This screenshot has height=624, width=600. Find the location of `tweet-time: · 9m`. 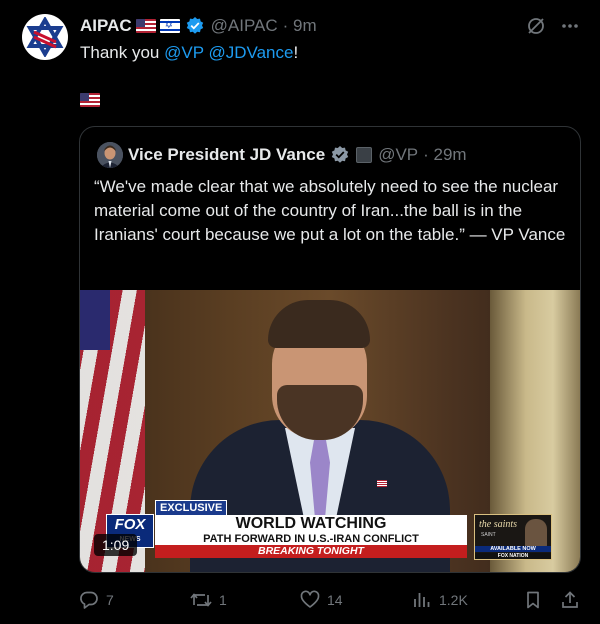

tweet-time: · 9m is located at coordinates (300, 26).